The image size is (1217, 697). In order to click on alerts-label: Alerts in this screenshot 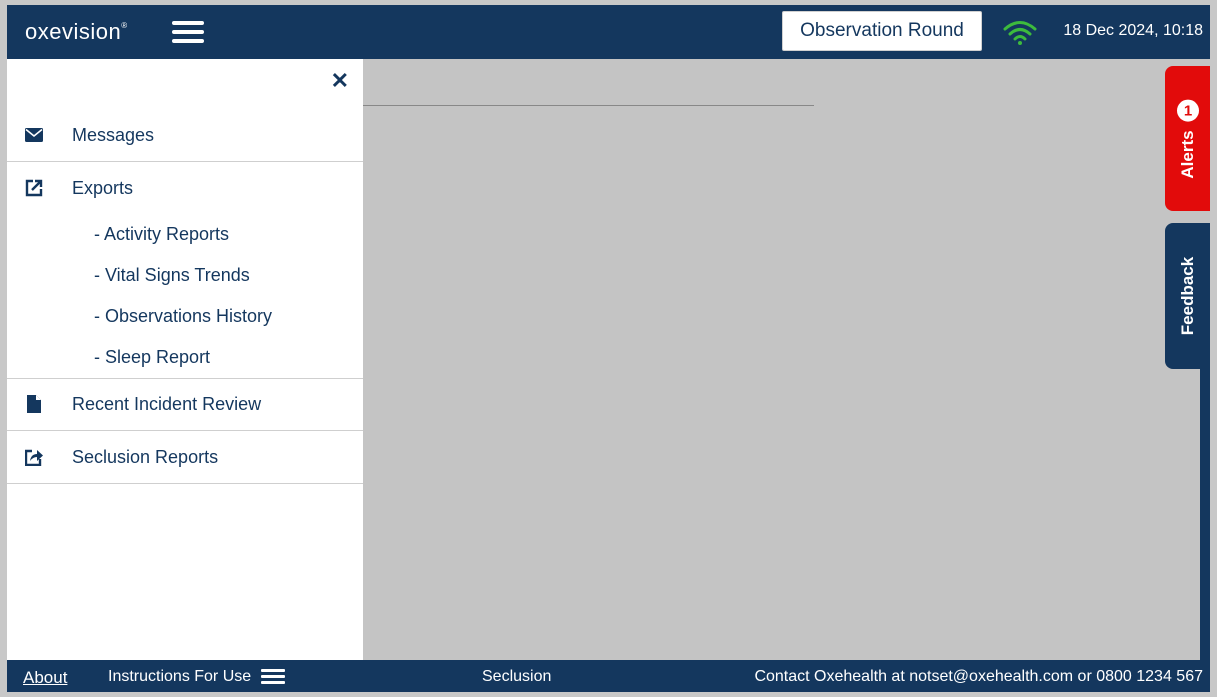, I will do `click(1187, 154)`.